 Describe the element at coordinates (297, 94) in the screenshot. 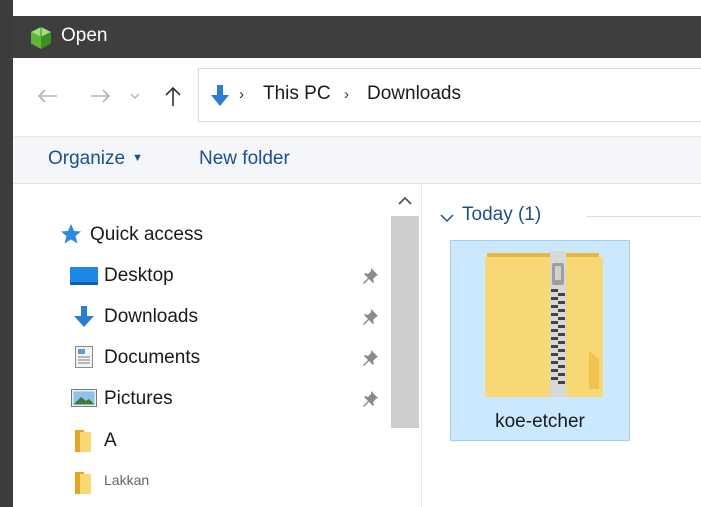

I see `breadcrumb-this-pc: This PC` at that location.